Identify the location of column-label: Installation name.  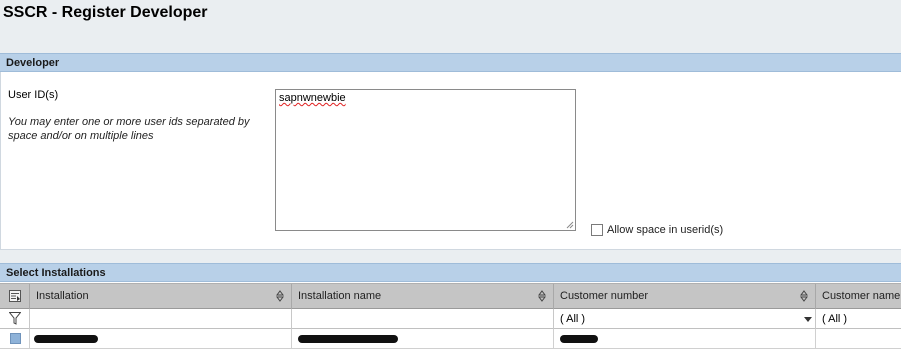
(340, 296).